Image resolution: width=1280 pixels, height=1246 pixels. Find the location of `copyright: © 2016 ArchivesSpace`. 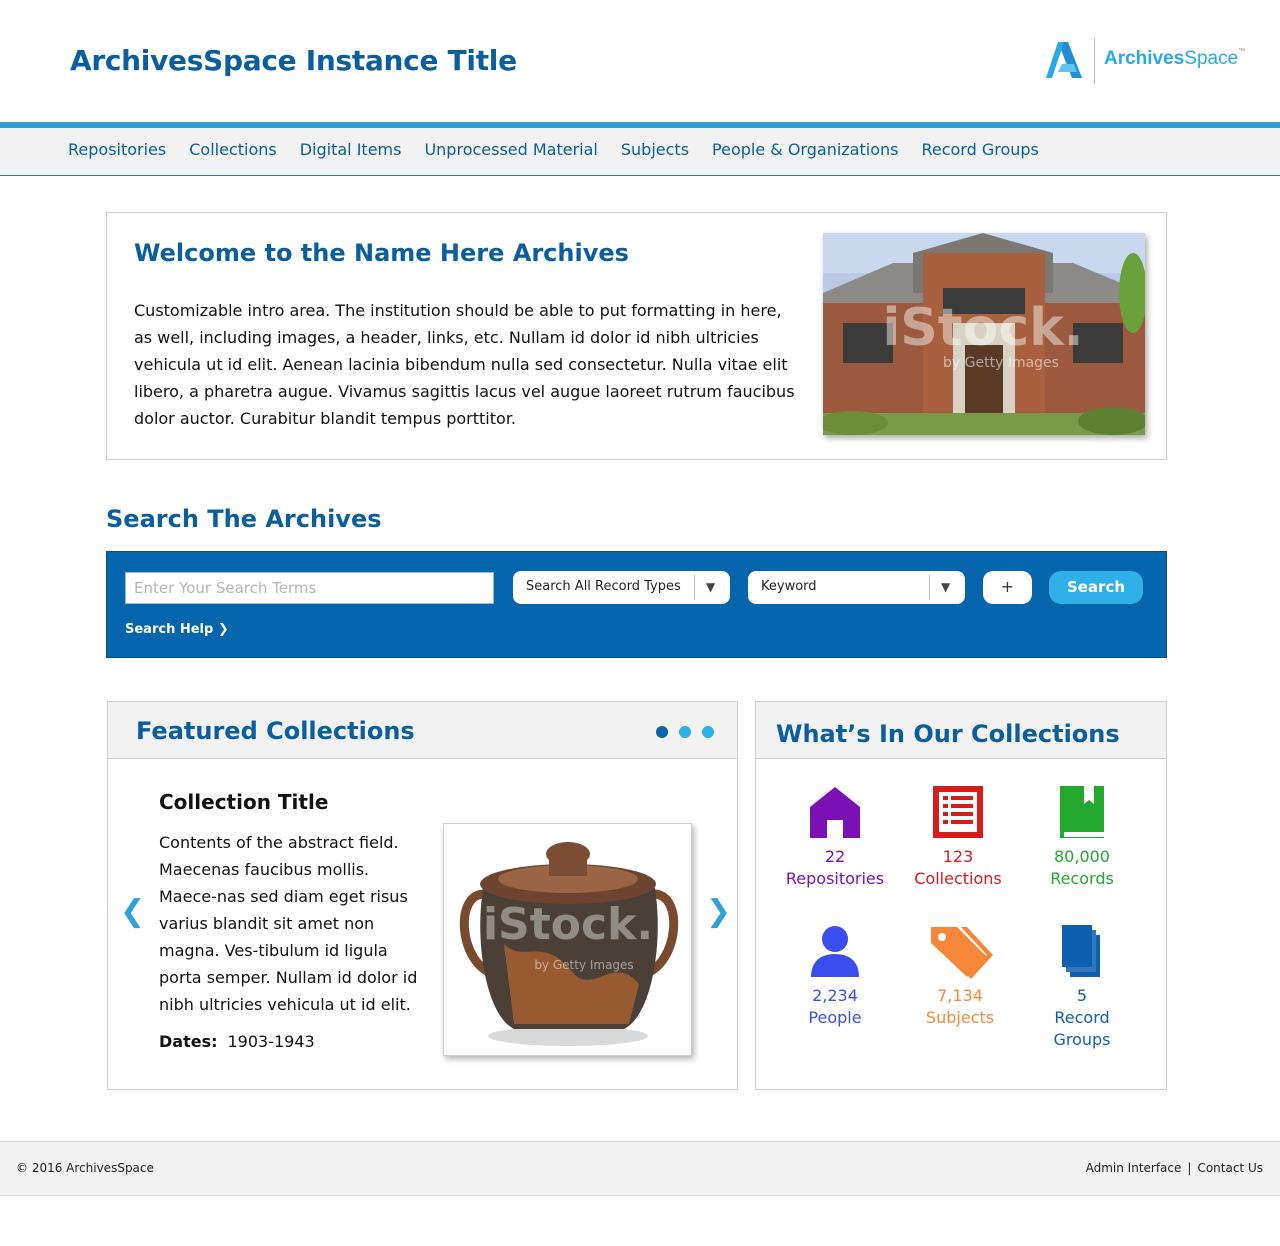

copyright: © 2016 ArchivesSpace is located at coordinates (85, 1168).